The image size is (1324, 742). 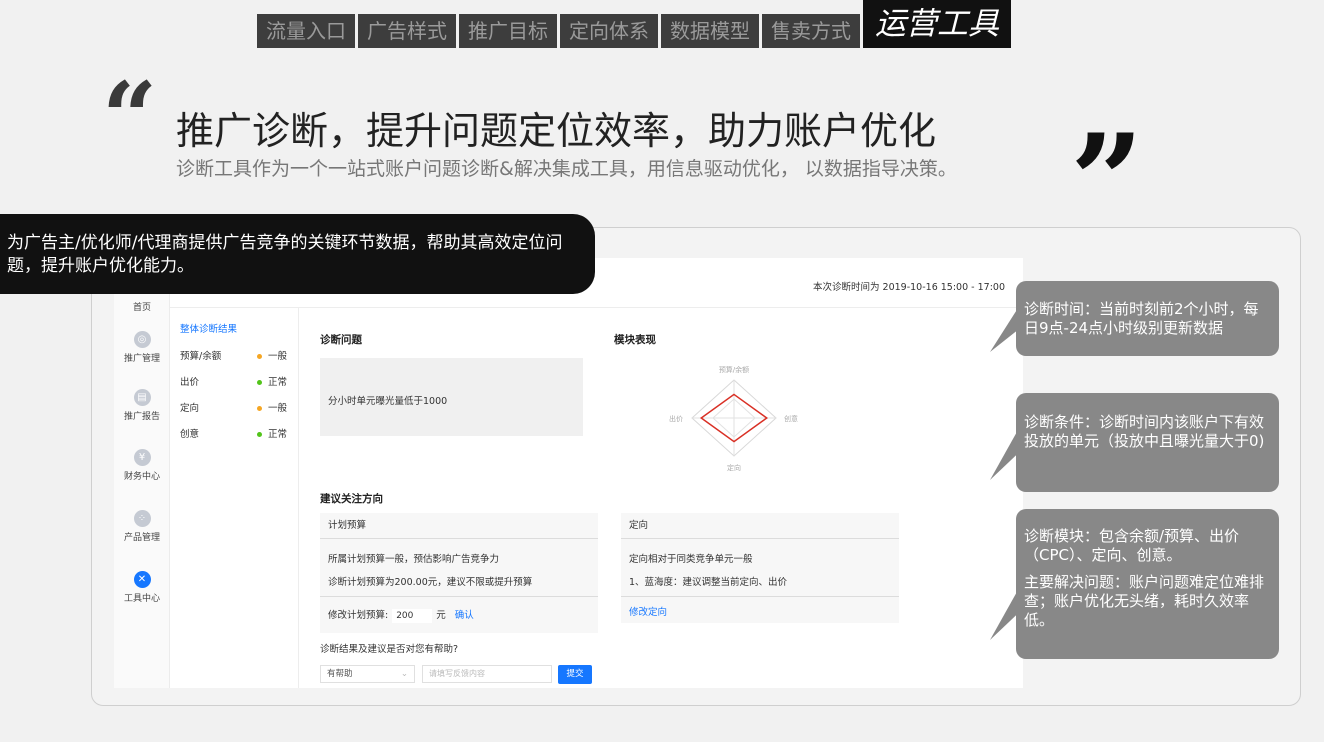 What do you see at coordinates (459, 526) in the screenshot?
I see `budget-card-header: 计划预算` at bounding box center [459, 526].